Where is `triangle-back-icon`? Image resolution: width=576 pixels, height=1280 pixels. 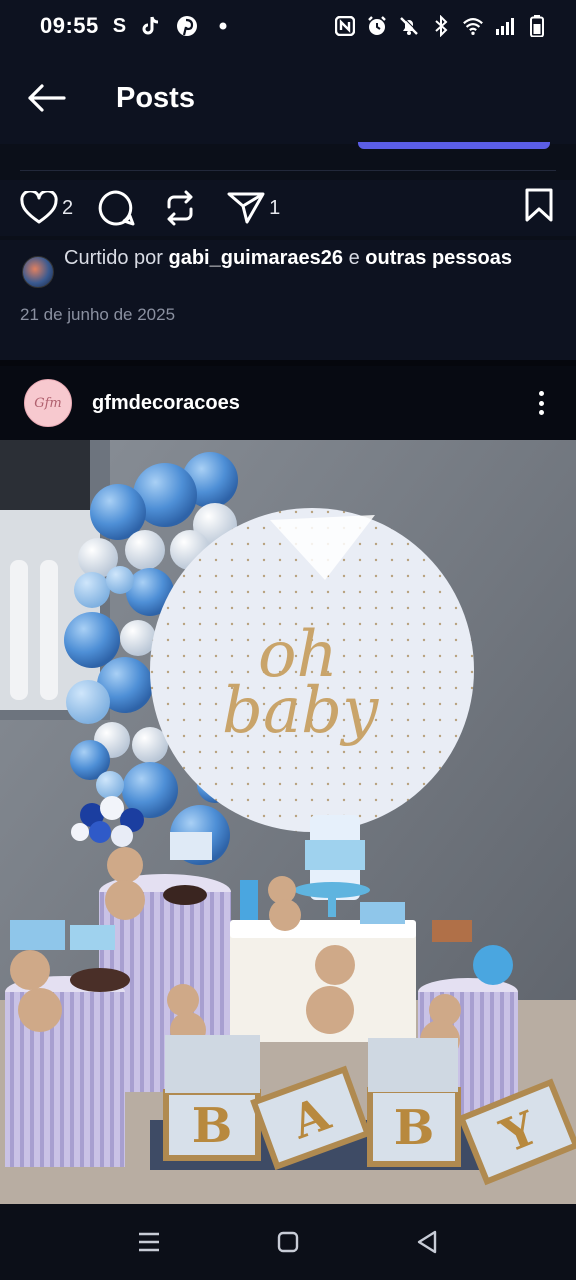 triangle-back-icon is located at coordinates (426, 1242).